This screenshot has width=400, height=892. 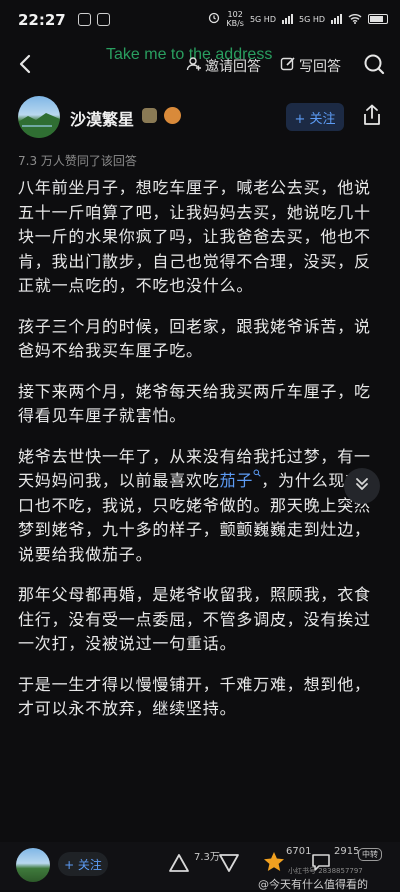 I want to click on wifi-icon, so click(x=355, y=19).